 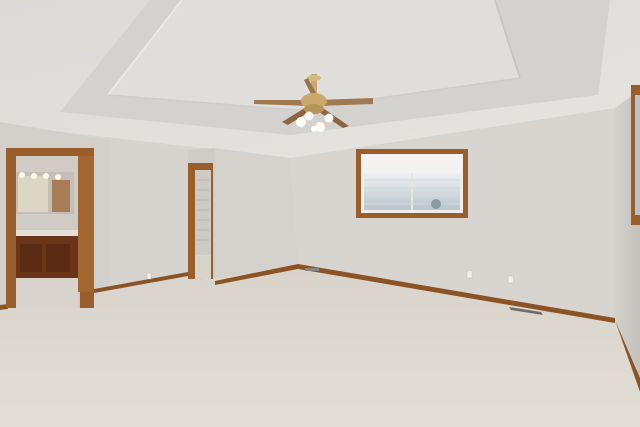 I want to click on horizontal-window, so click(x=412, y=183).